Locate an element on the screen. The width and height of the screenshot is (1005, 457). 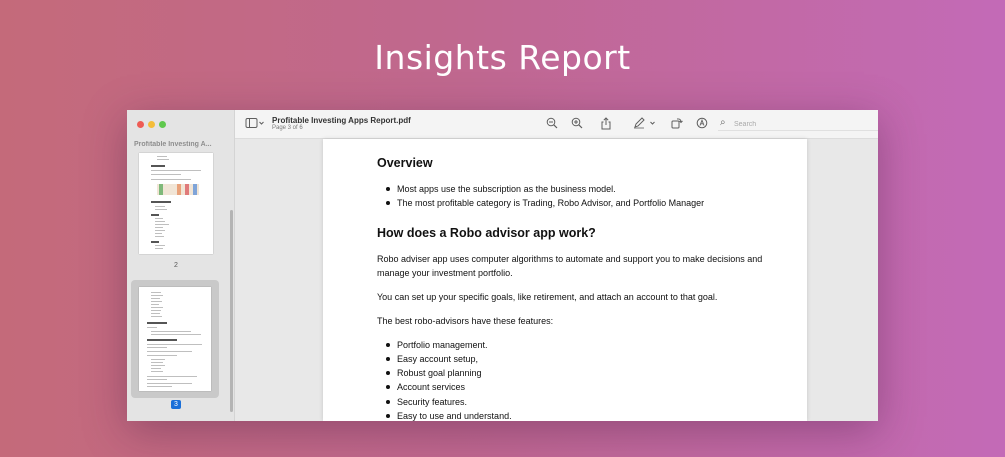
sidebar-toggle-icon is located at coordinates (255, 125).